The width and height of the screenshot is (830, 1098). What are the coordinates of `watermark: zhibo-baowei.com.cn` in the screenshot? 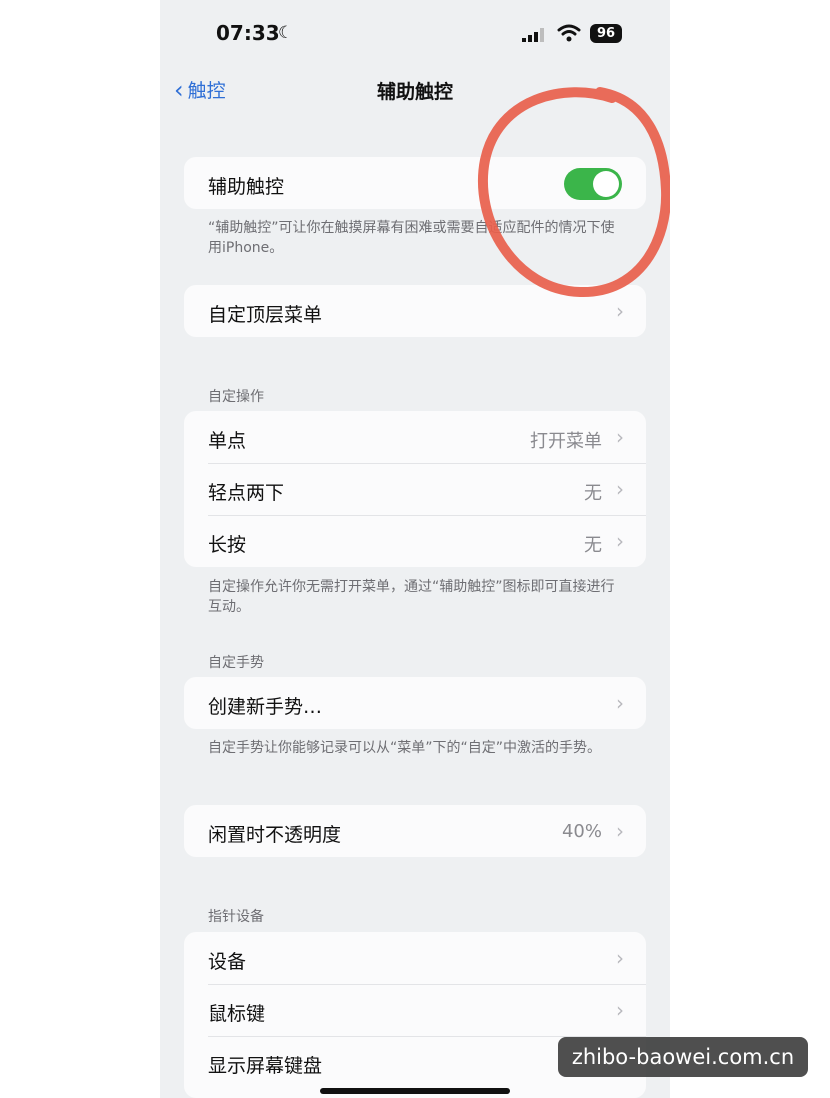 It's located at (683, 1057).